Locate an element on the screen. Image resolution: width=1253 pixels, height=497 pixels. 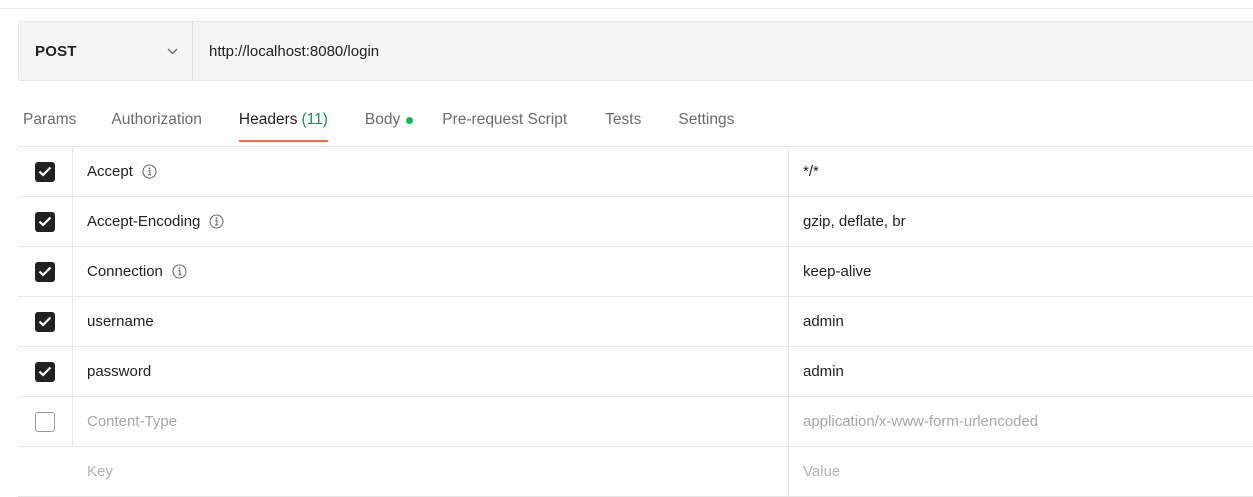
header-value: */* is located at coordinates (811, 171).